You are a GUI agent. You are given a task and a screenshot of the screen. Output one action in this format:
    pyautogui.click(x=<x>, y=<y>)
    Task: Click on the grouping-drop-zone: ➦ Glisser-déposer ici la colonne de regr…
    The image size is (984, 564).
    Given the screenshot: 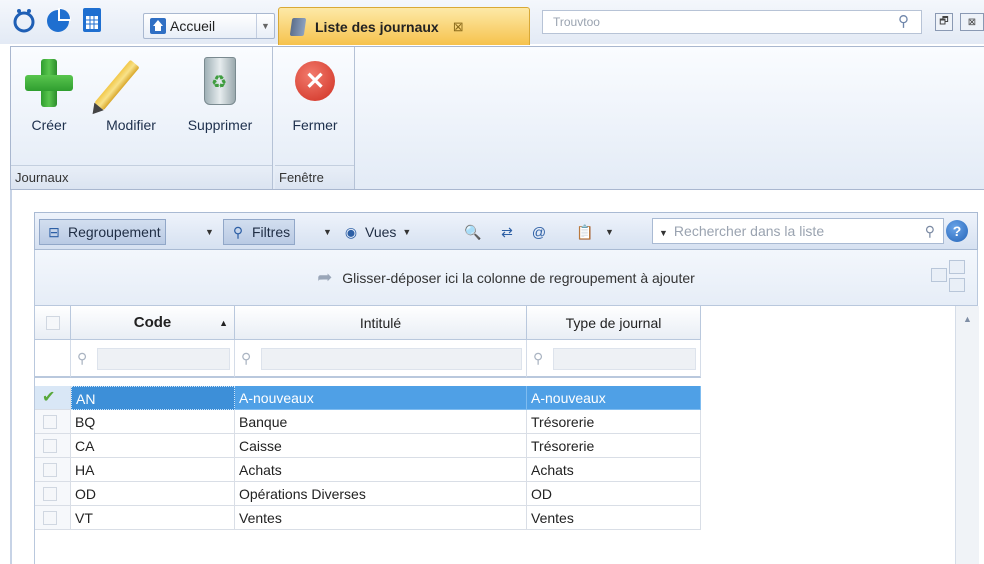 What is the action you would take?
    pyautogui.click(x=506, y=278)
    